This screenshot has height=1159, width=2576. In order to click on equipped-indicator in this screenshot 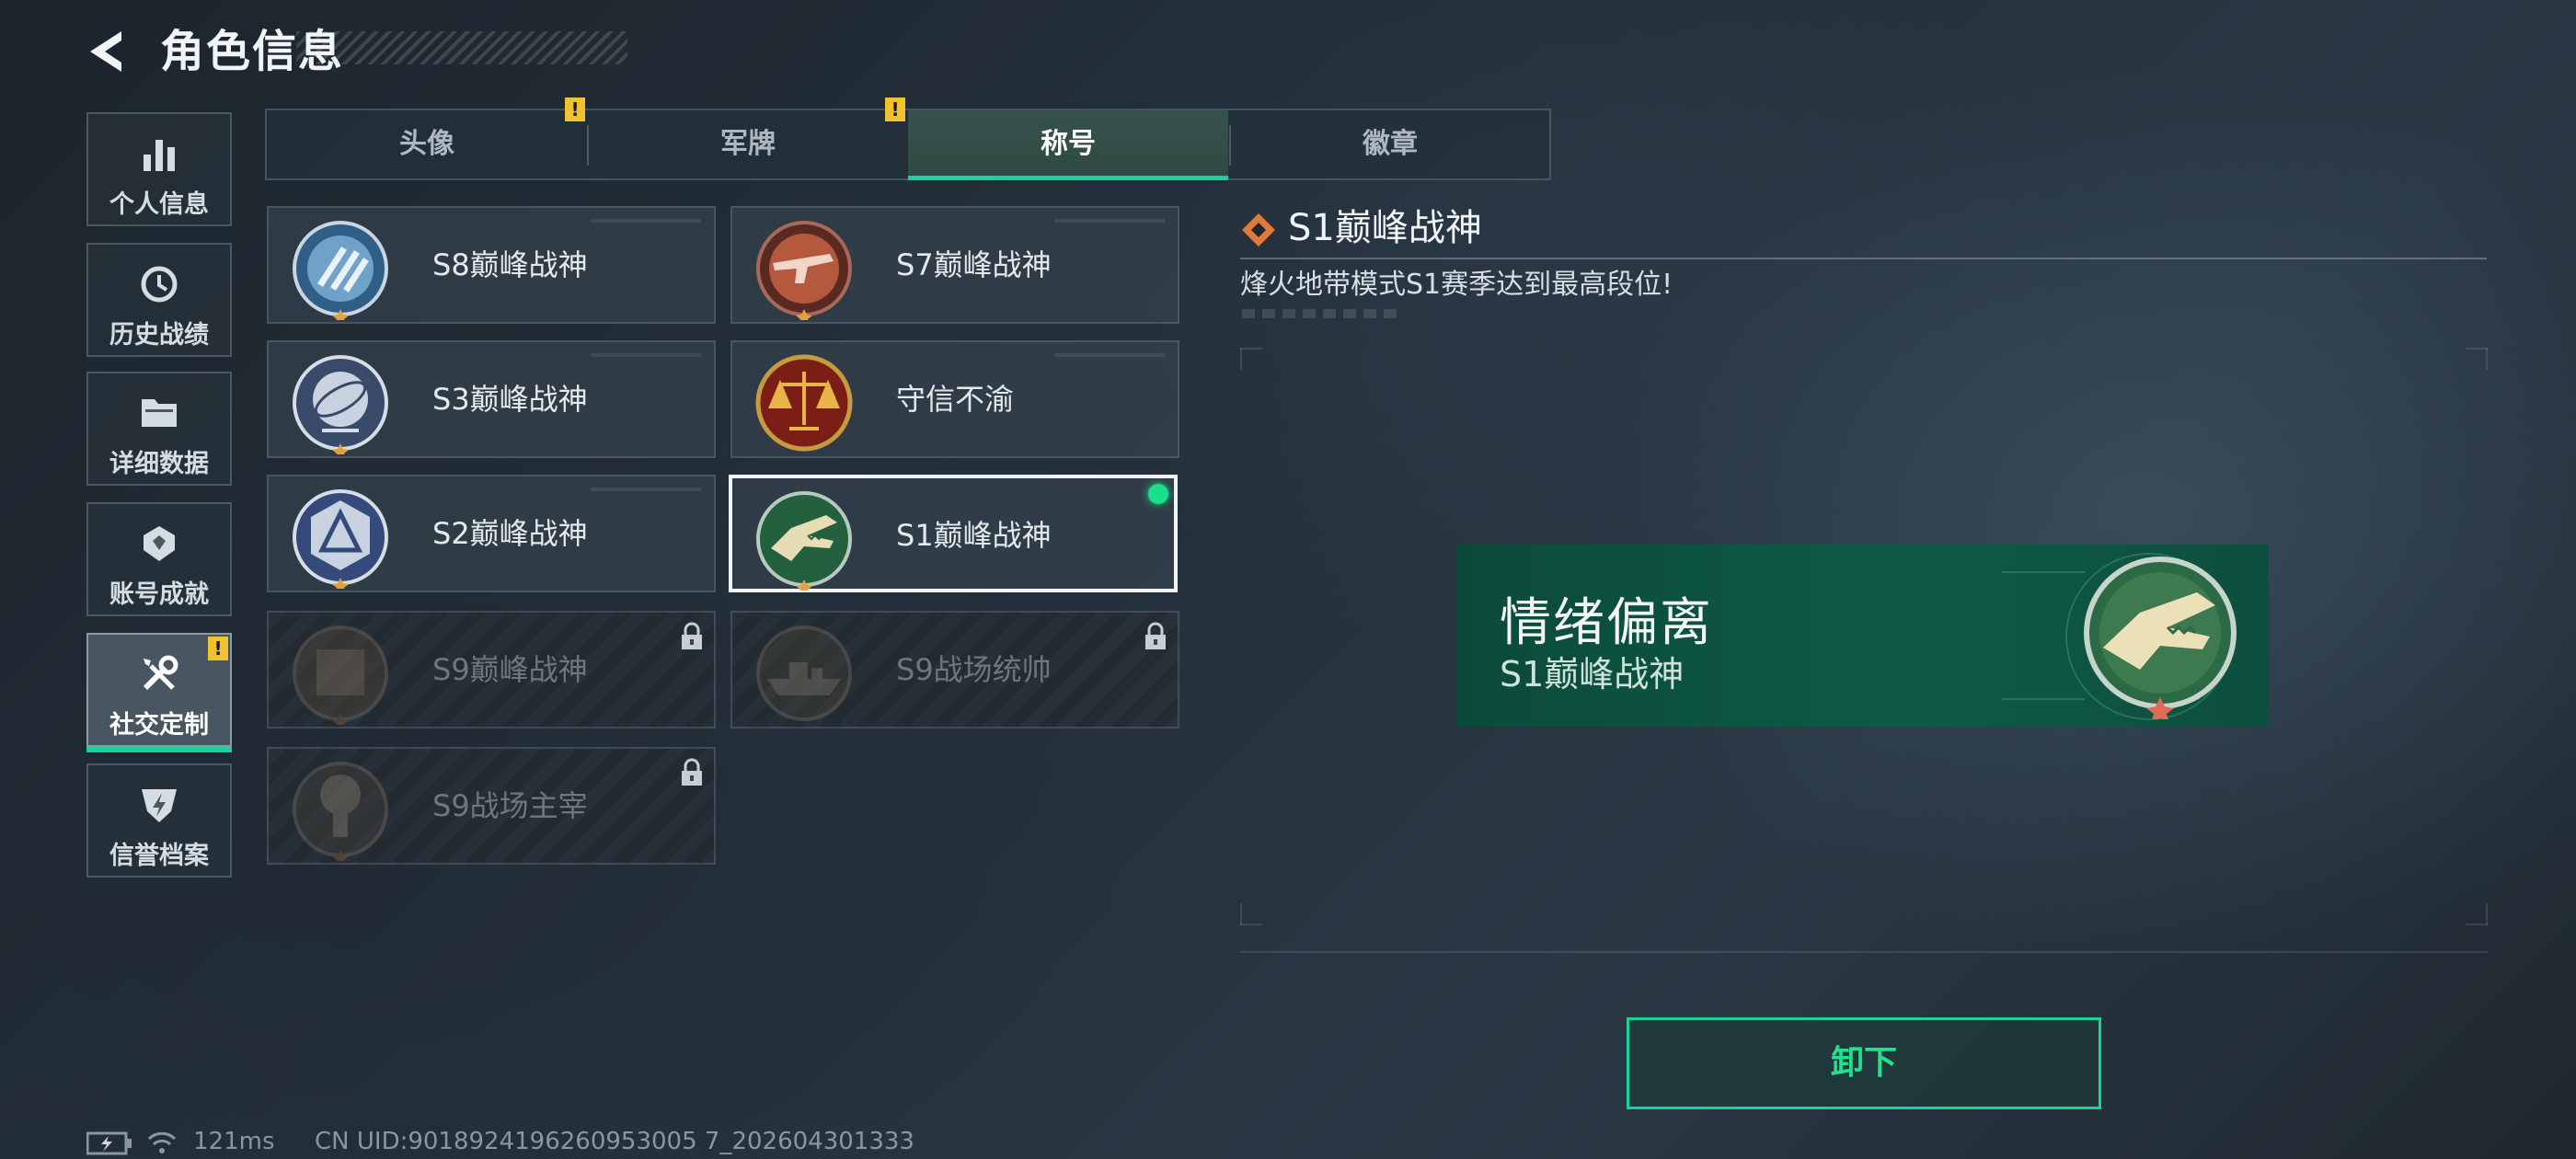, I will do `click(1158, 494)`.